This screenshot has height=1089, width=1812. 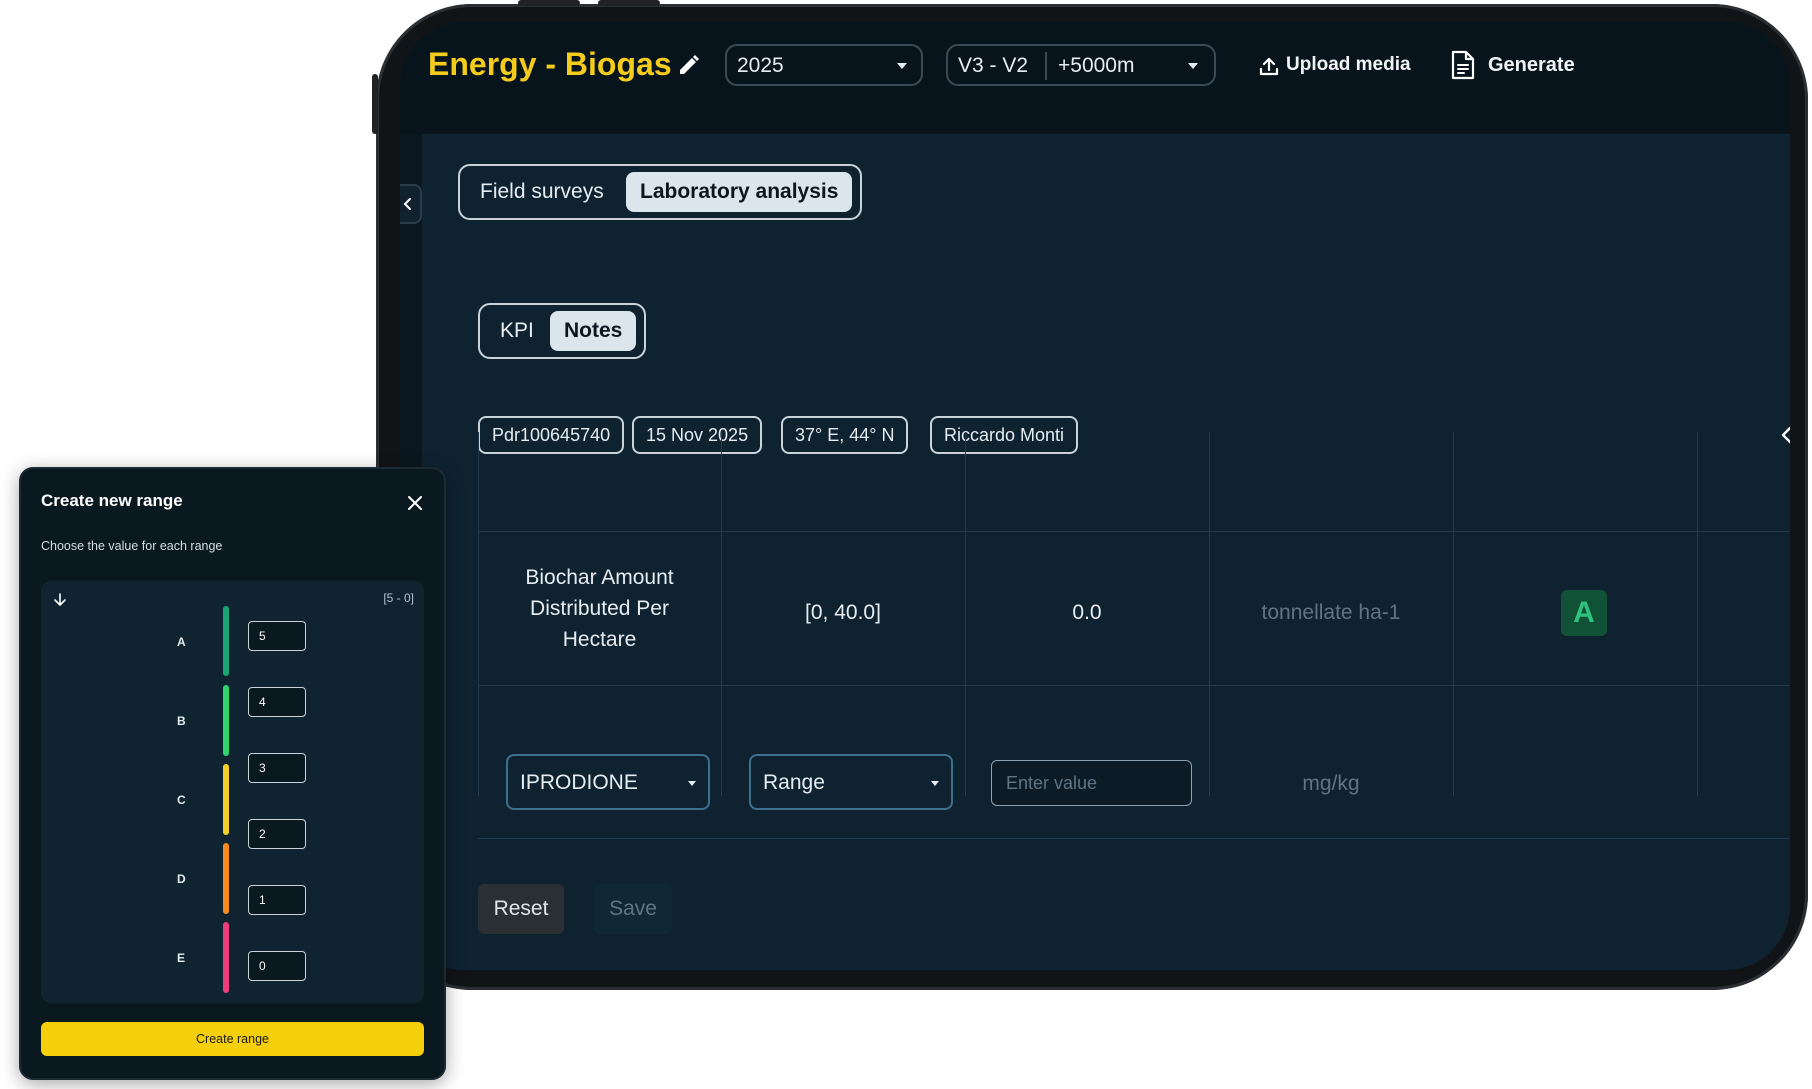 What do you see at coordinates (112, 500) in the screenshot?
I see `modal-title: Create new range` at bounding box center [112, 500].